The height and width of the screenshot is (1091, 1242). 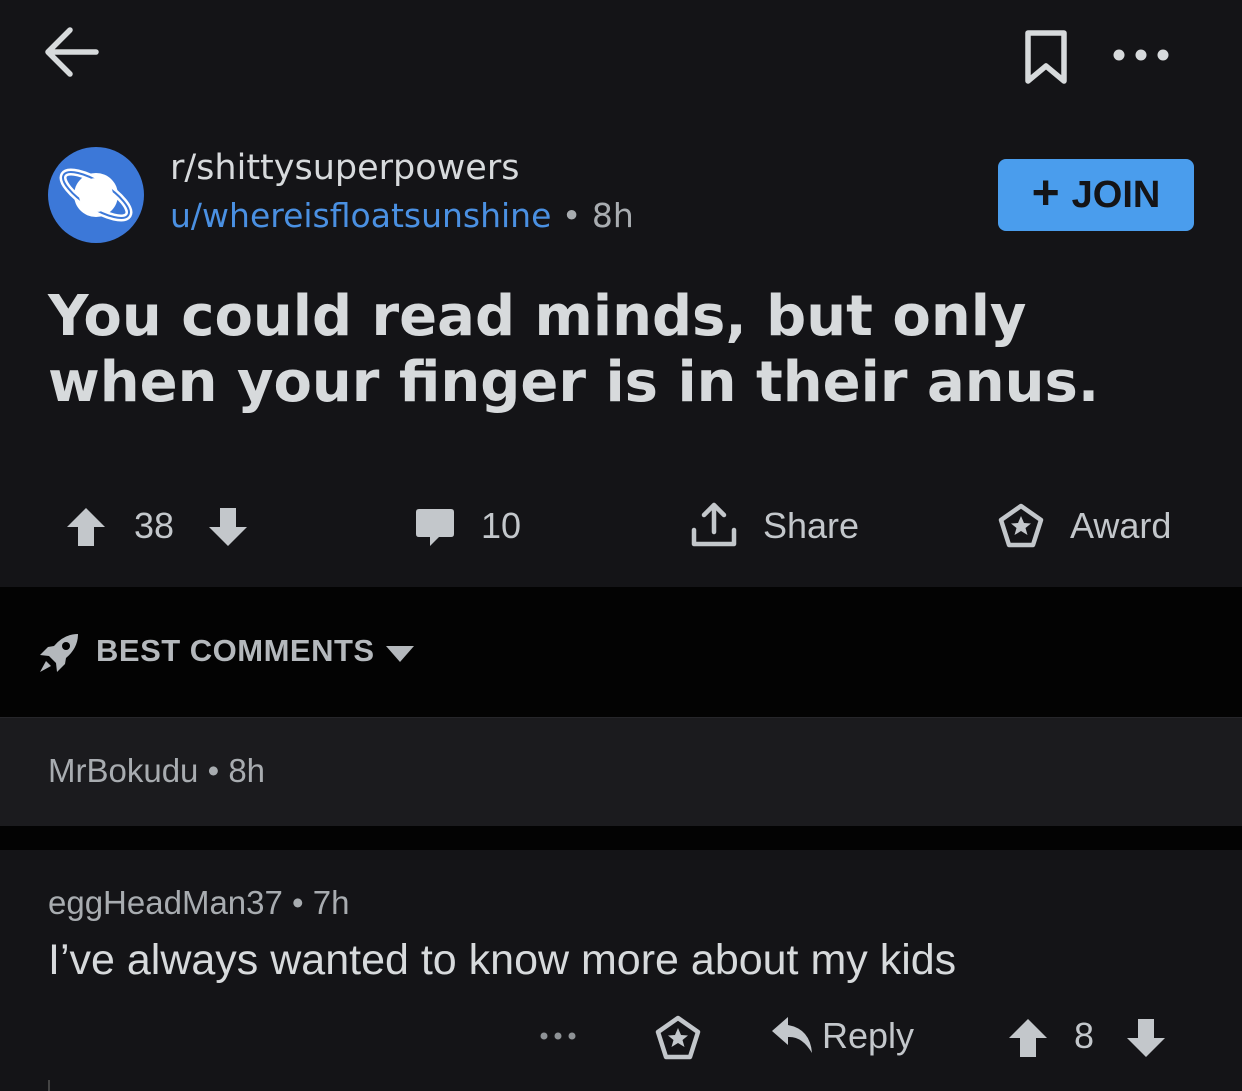 I want to click on comment-age: 8h, so click(x=247, y=770).